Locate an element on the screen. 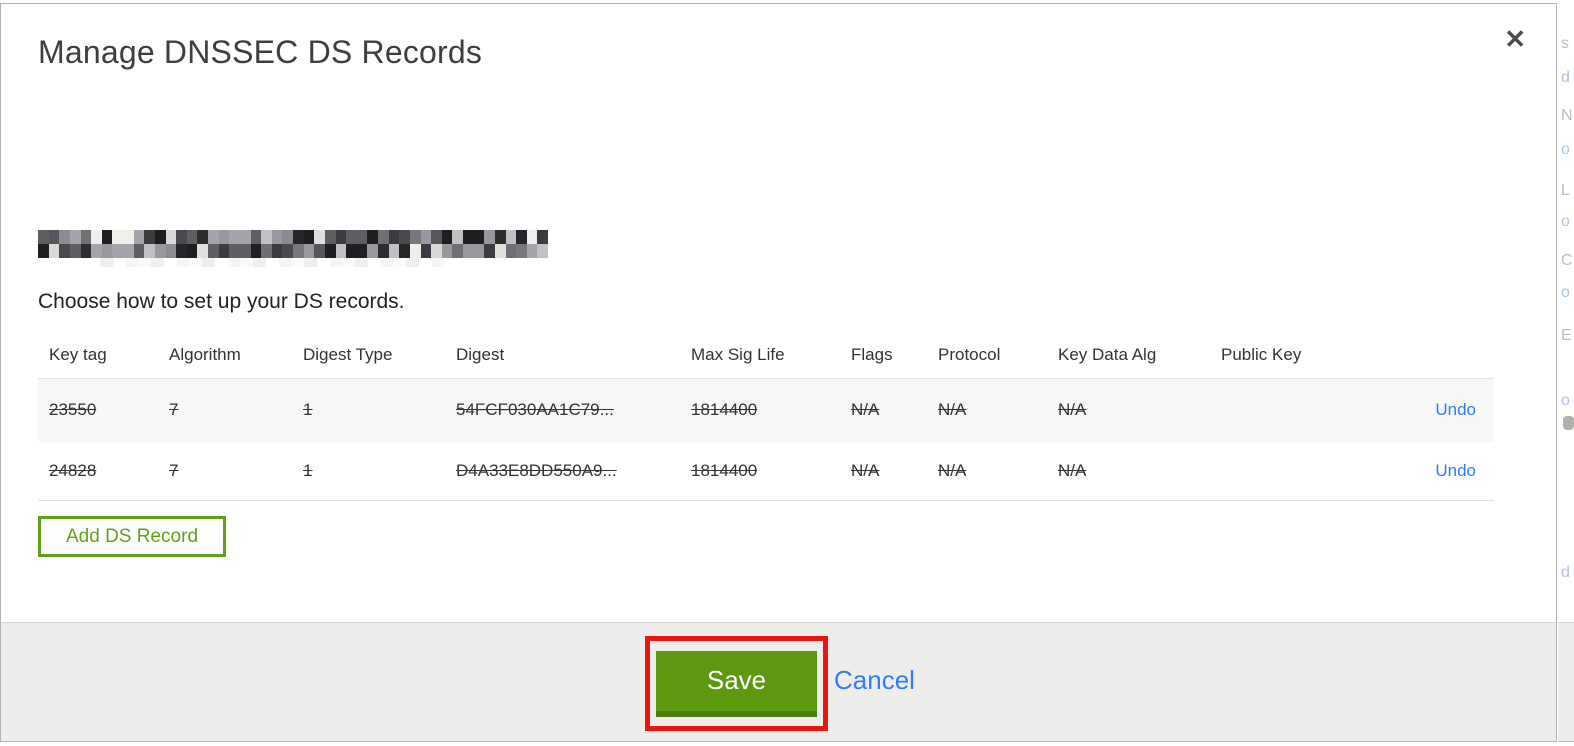 Image resolution: width=1574 pixels, height=746 pixels. background-text-fragment: C is located at coordinates (1567, 260).